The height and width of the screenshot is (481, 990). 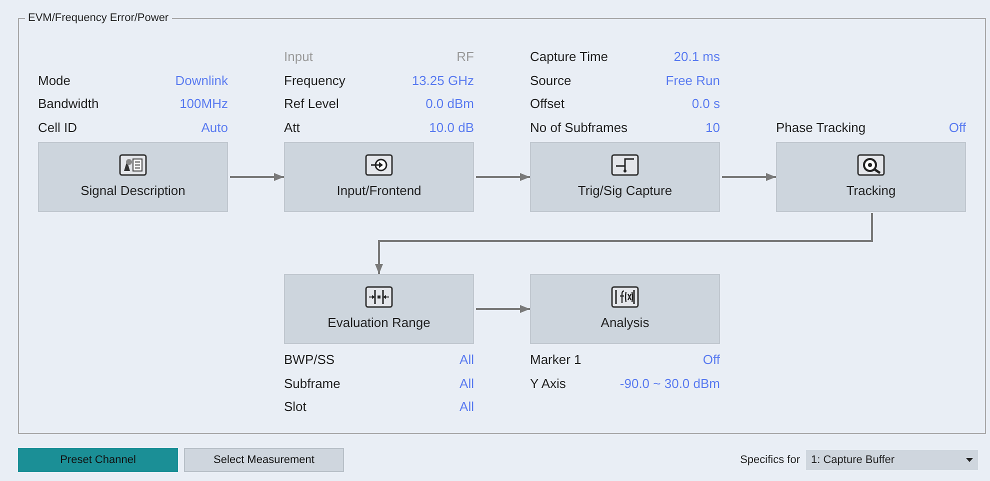 I want to click on parameter-label: Ref Level, so click(x=311, y=104).